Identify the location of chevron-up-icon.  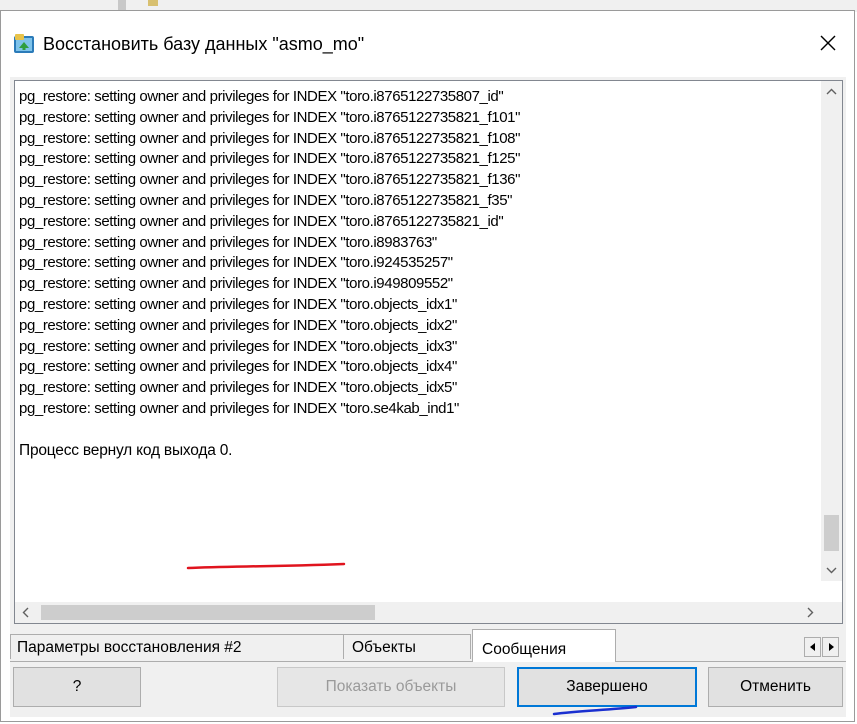
(831, 91).